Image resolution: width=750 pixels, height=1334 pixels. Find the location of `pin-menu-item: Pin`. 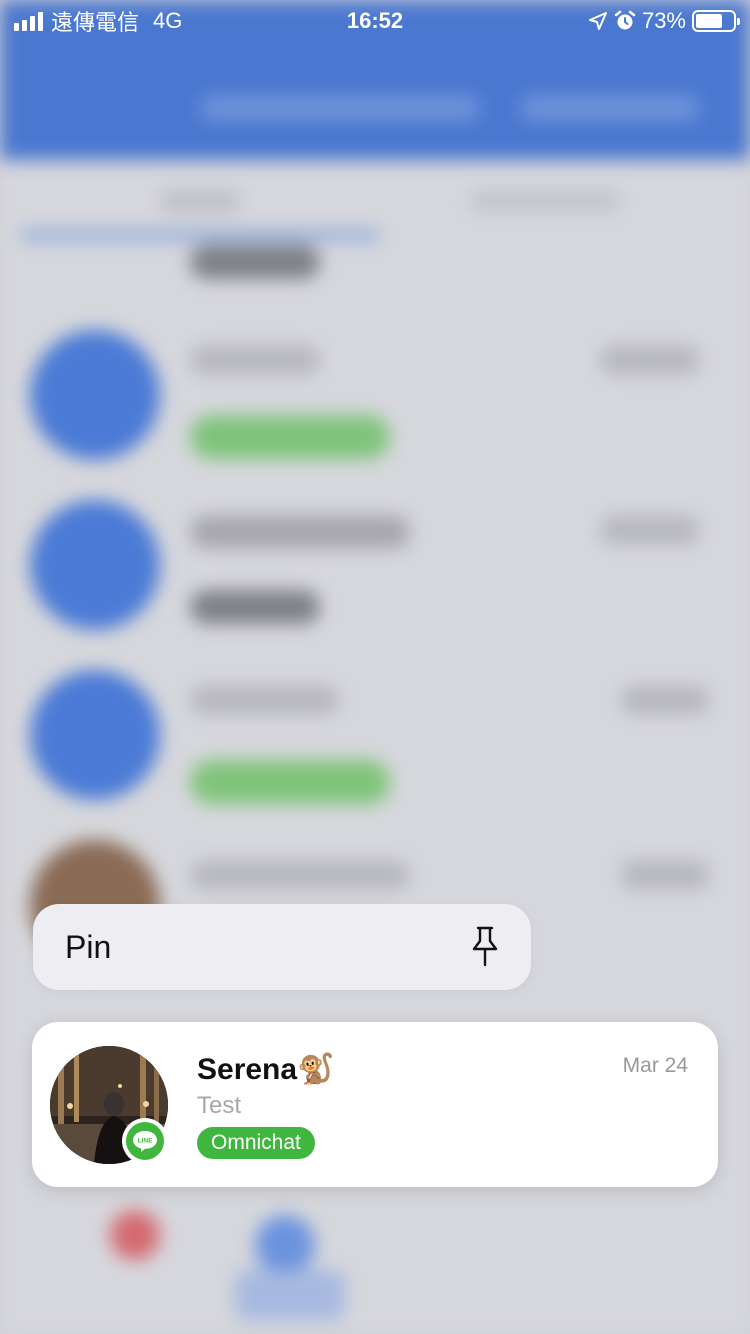

pin-menu-item: Pin is located at coordinates (282, 947).